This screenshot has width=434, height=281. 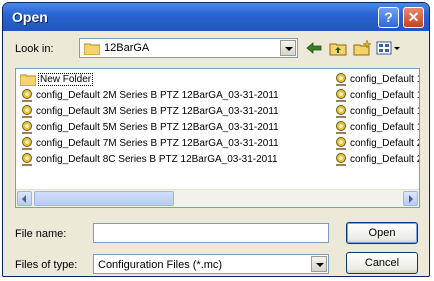 What do you see at coordinates (388, 17) in the screenshot?
I see `help-button: ?` at bounding box center [388, 17].